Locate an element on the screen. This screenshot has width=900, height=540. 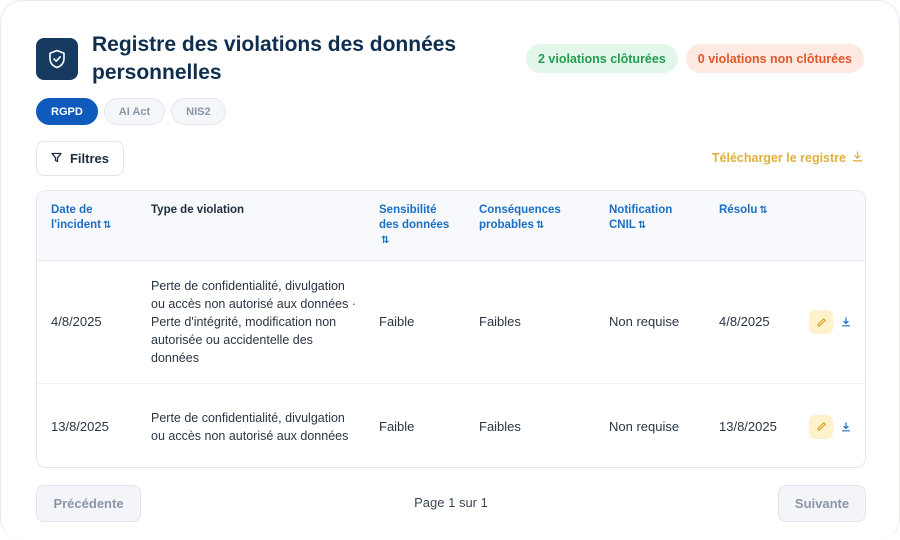
open-violations-badge: 0 violations non clôturées is located at coordinates (774, 58).